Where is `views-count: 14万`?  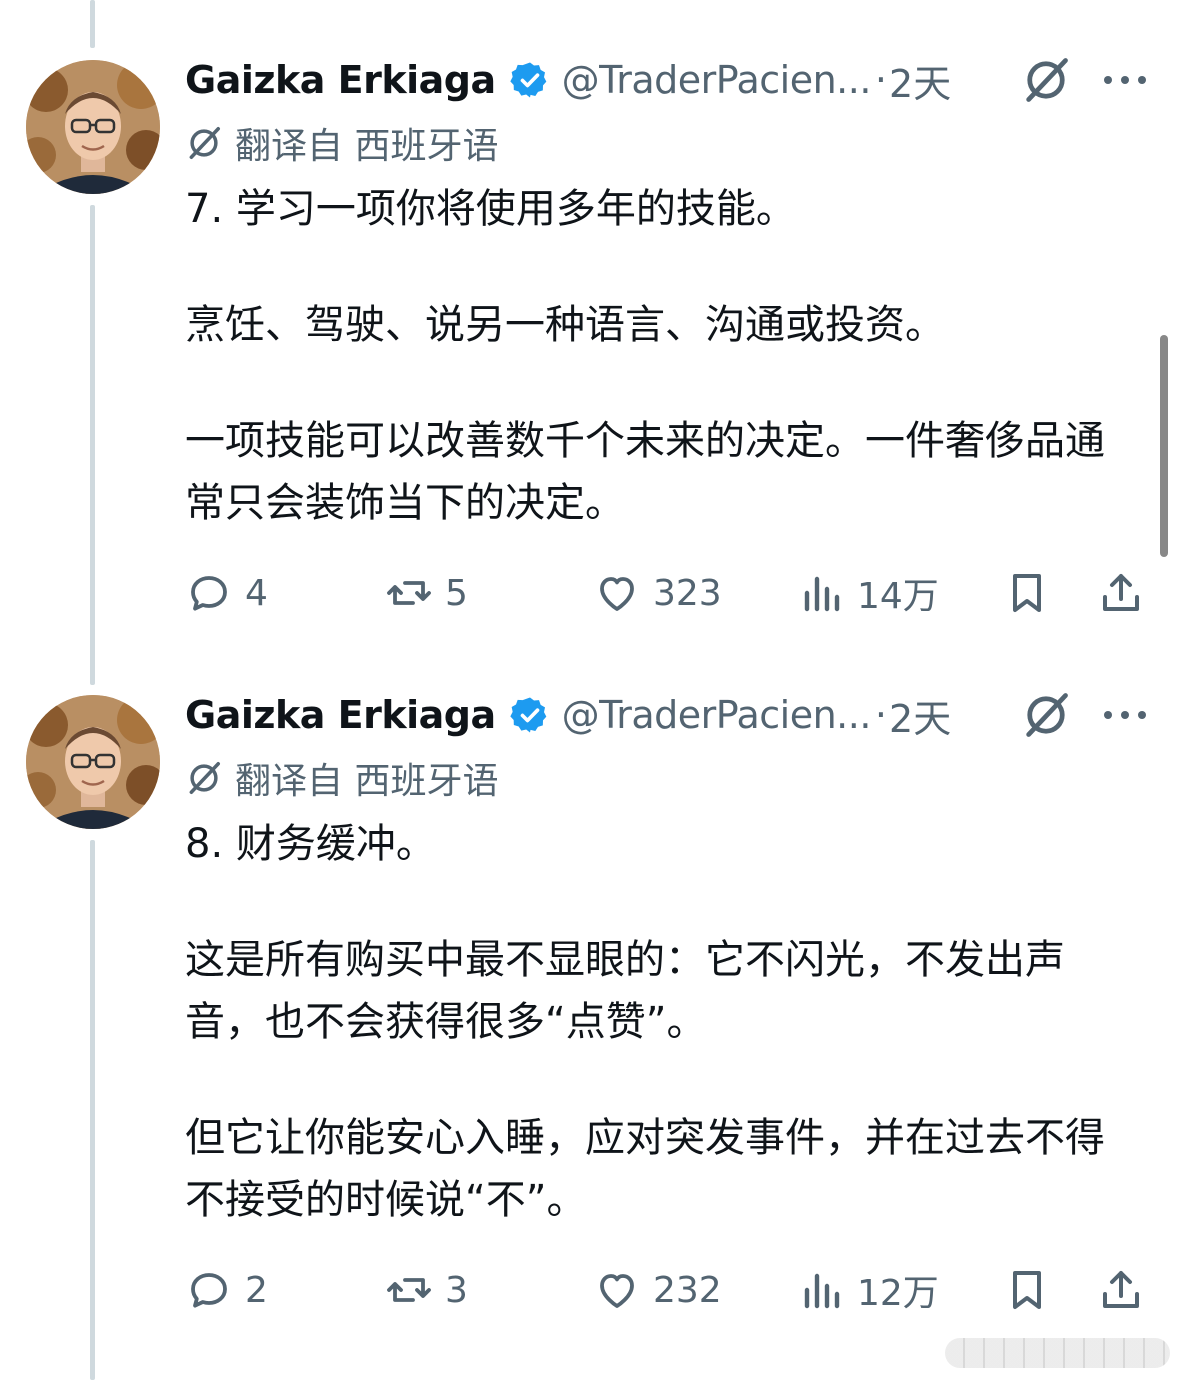
views-count: 14万 is located at coordinates (898, 596).